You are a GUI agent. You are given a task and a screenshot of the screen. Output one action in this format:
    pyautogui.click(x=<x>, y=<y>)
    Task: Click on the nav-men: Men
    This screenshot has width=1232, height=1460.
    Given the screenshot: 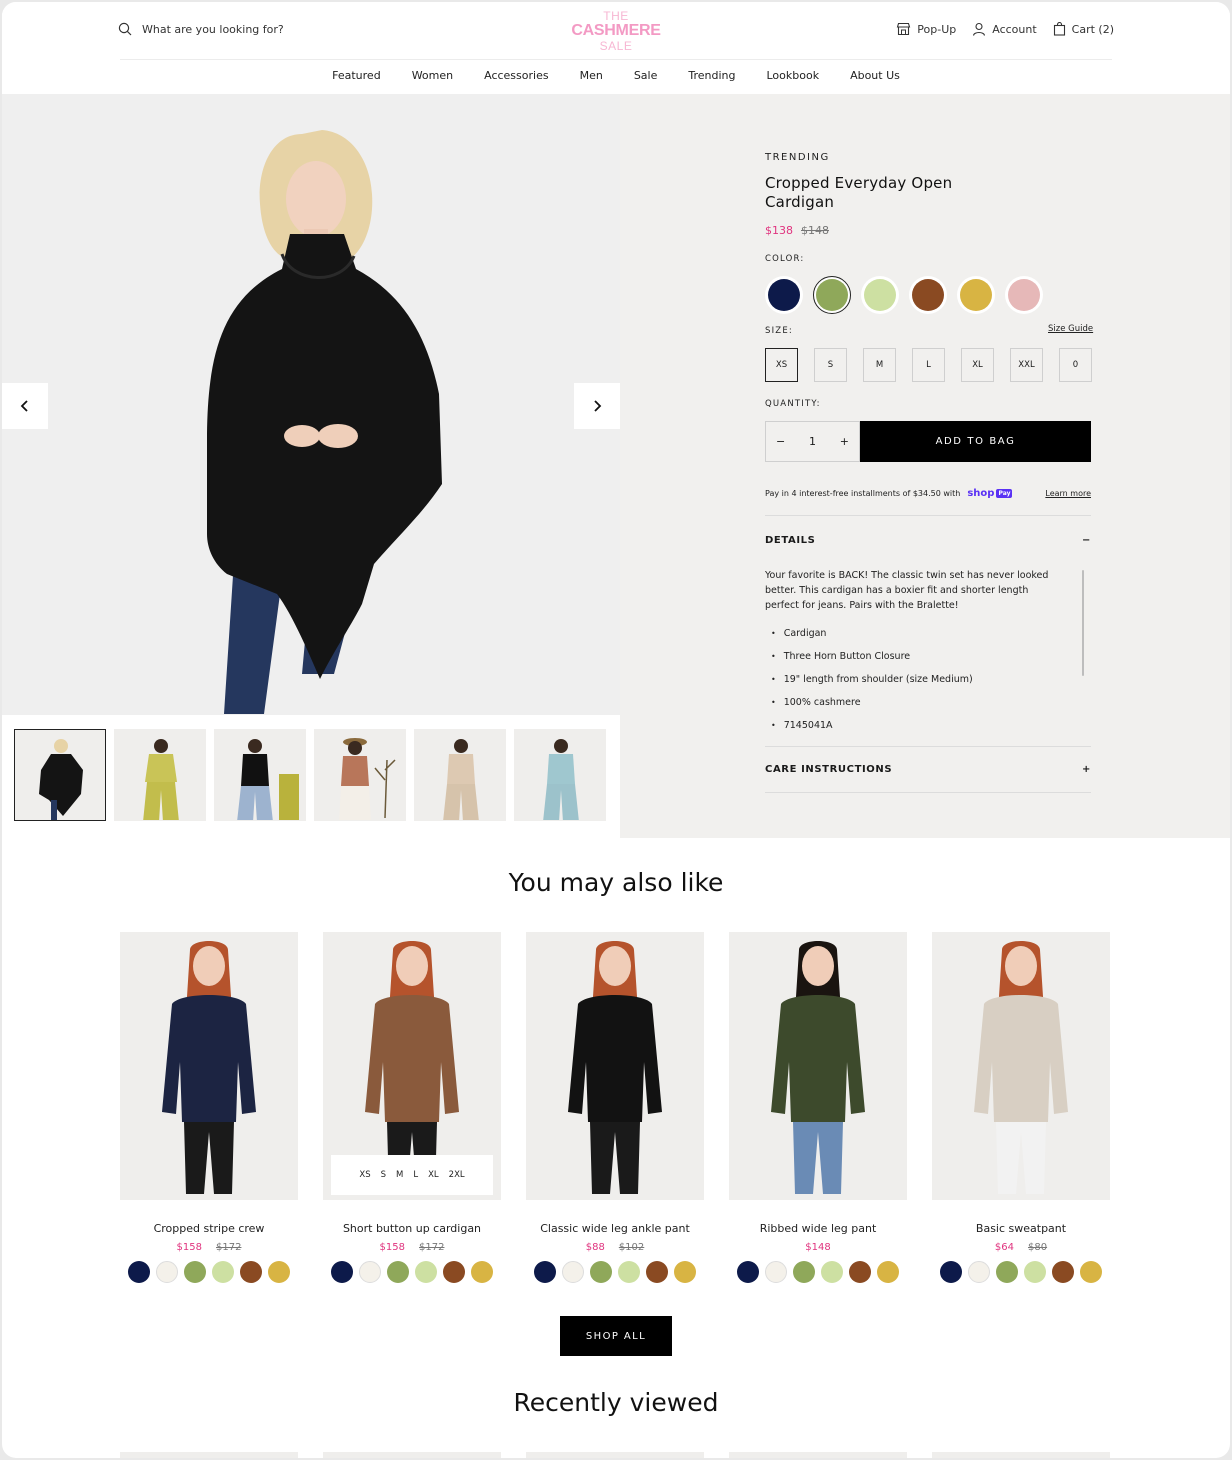 What is the action you would take?
    pyautogui.click(x=591, y=75)
    